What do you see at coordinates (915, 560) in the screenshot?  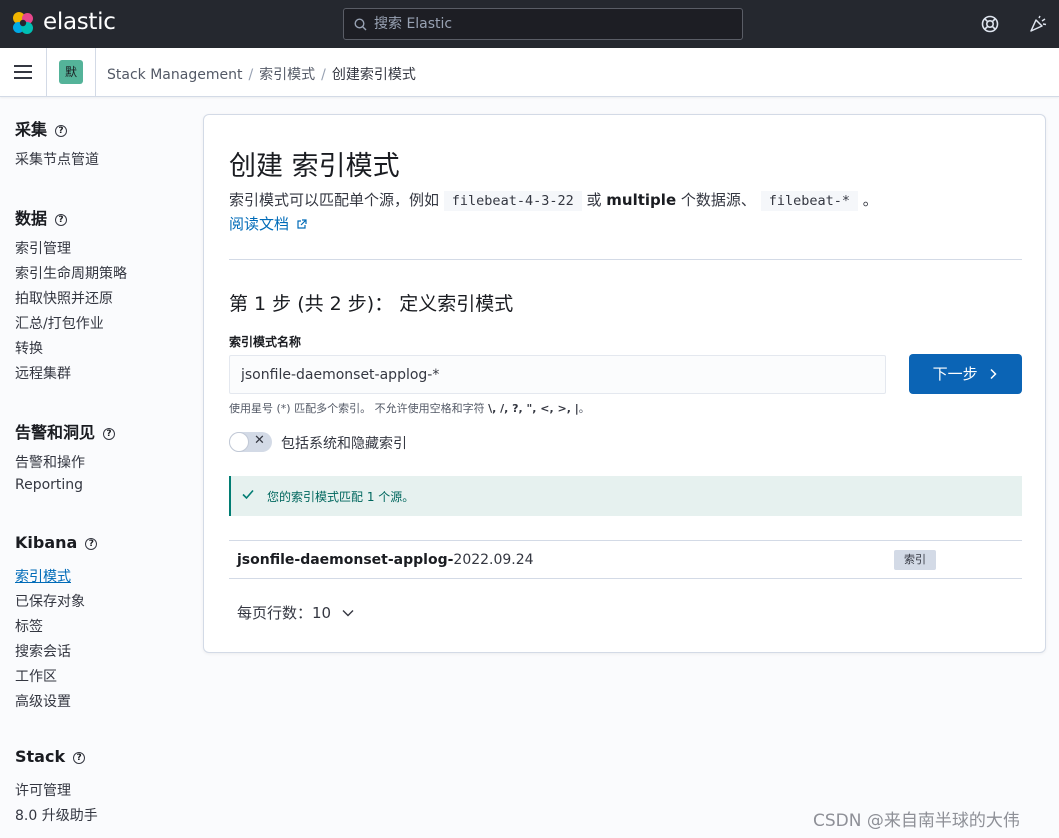 I see `index-type-badge: 索引` at bounding box center [915, 560].